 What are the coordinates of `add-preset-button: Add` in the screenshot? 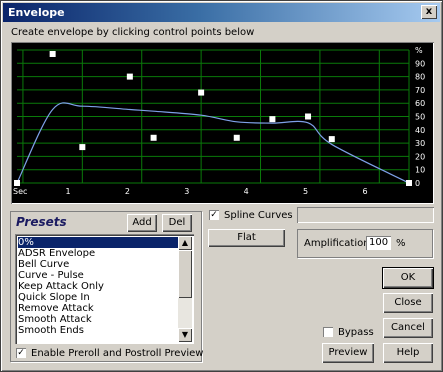 It's located at (142, 223).